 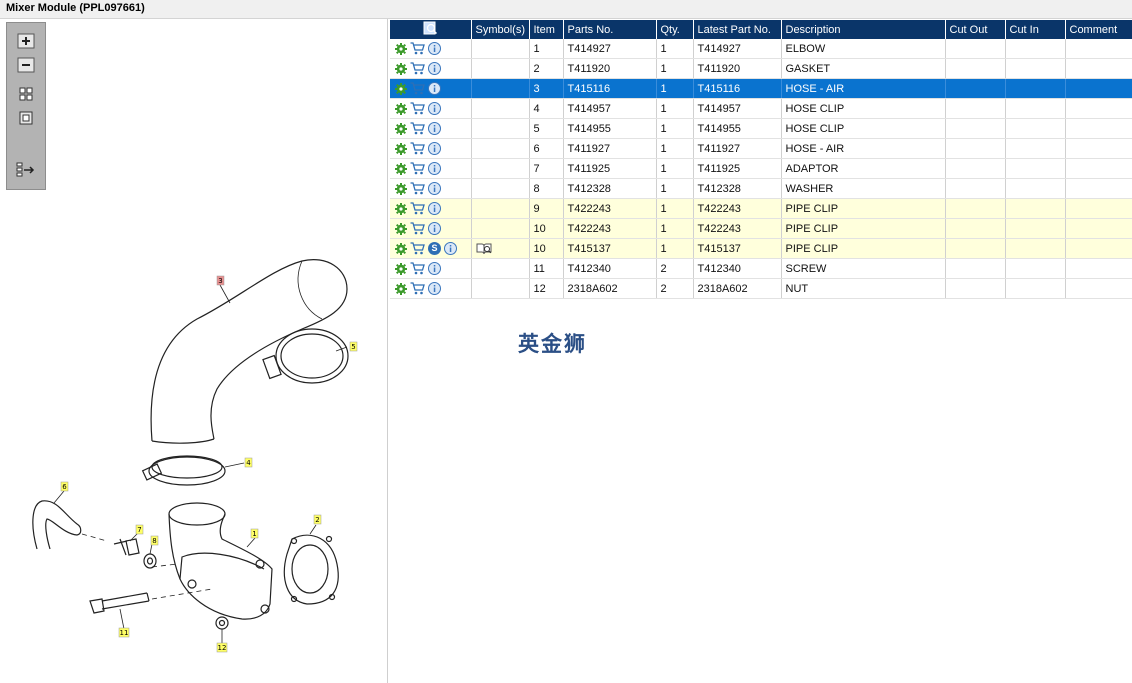 I want to click on cell-item: 8, so click(x=546, y=188).